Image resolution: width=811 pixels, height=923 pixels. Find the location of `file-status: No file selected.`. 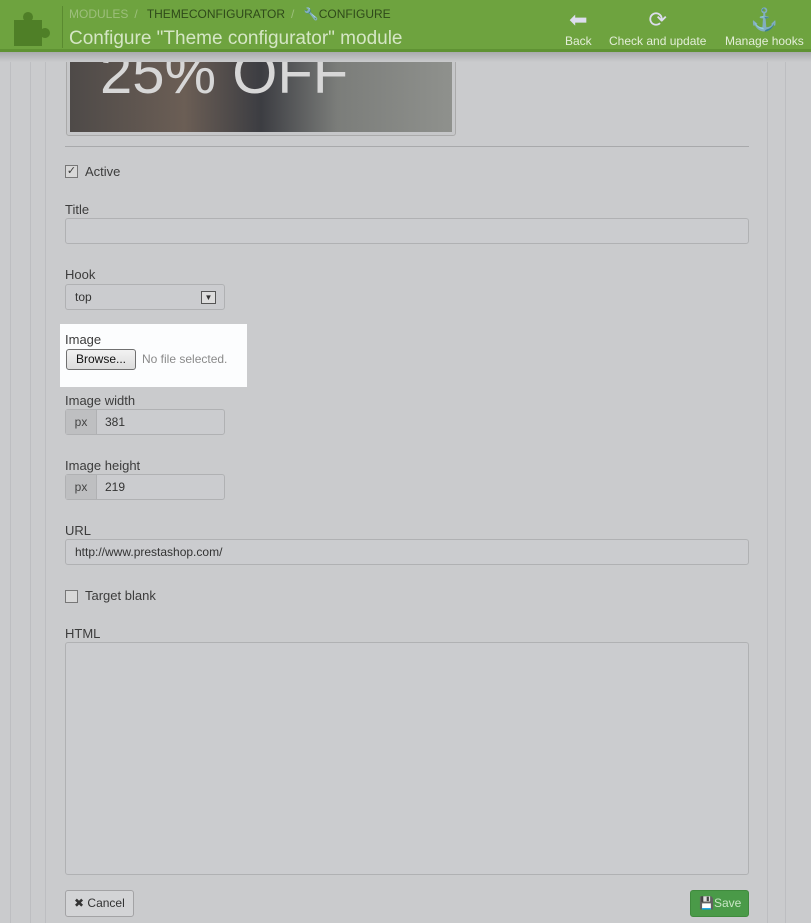

file-status: No file selected. is located at coordinates (185, 359).